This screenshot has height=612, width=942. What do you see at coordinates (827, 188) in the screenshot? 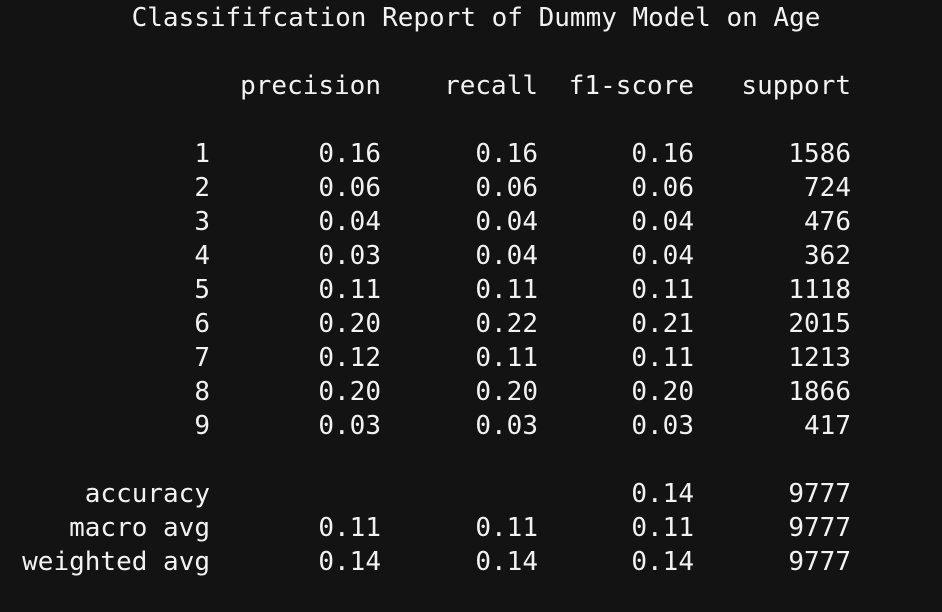
I see `support-value: 724` at bounding box center [827, 188].